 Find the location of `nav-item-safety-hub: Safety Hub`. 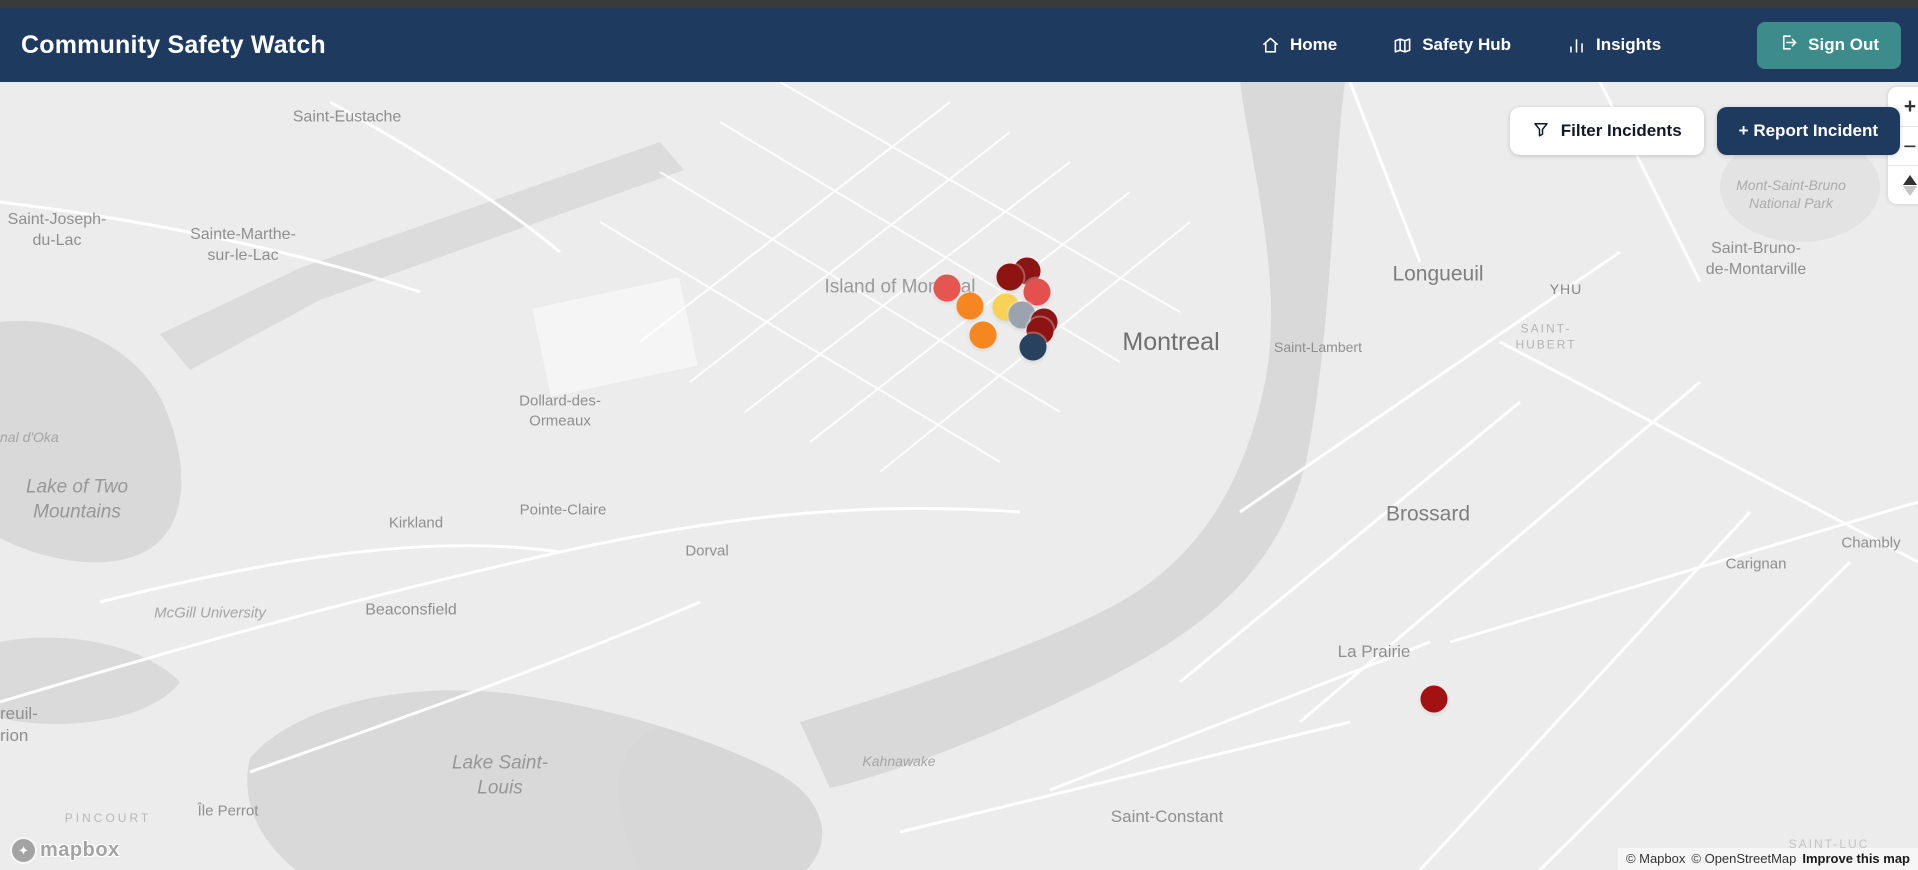

nav-item-safety-hub: Safety Hub is located at coordinates (1452, 45).